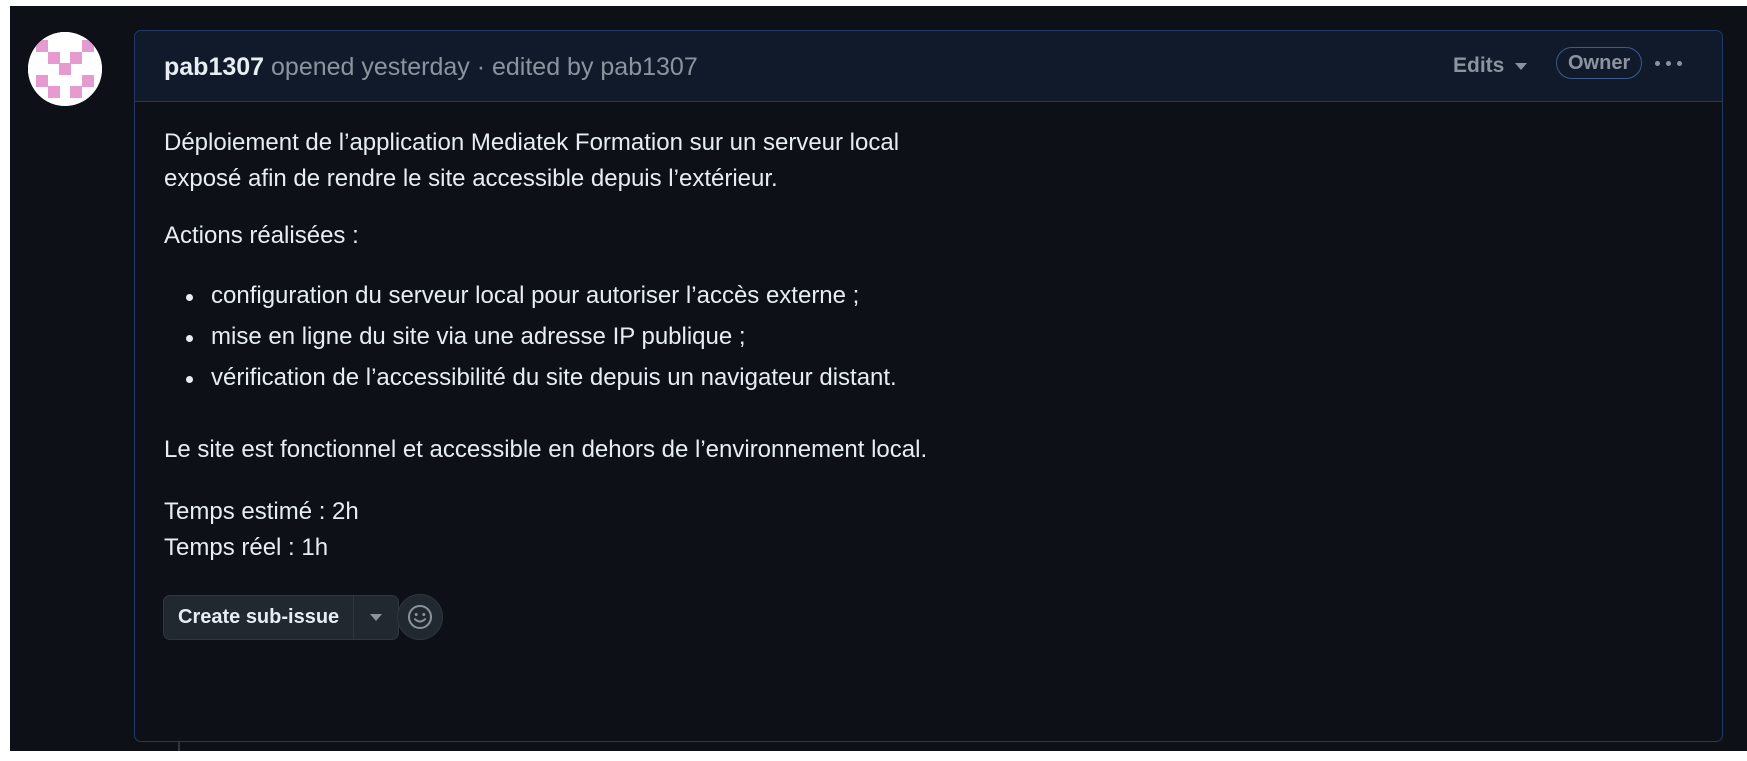 This screenshot has height=761, width=1747. I want to click on times-paragraph: Temps estimé : 2h Temps réel : 1h, so click(261, 530).